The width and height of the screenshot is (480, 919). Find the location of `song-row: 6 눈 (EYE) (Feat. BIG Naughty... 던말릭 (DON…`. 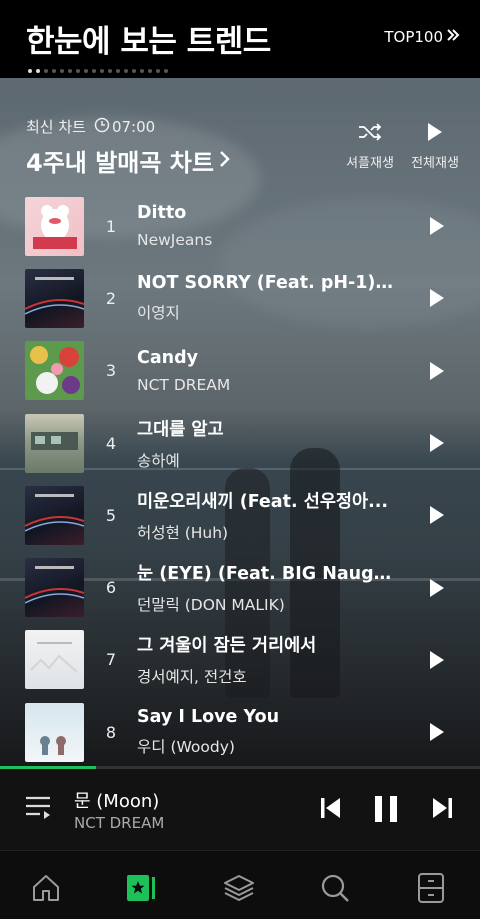

song-row: 6 눈 (EYE) (Feat. BIG Naughty... 던말릭 (DON… is located at coordinates (240, 587).